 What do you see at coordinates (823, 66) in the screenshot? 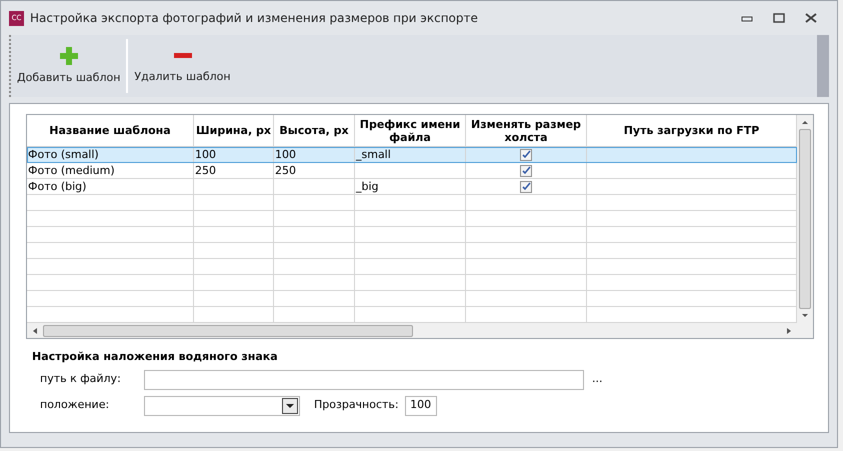
I see `toolbar-scrollbar` at bounding box center [823, 66].